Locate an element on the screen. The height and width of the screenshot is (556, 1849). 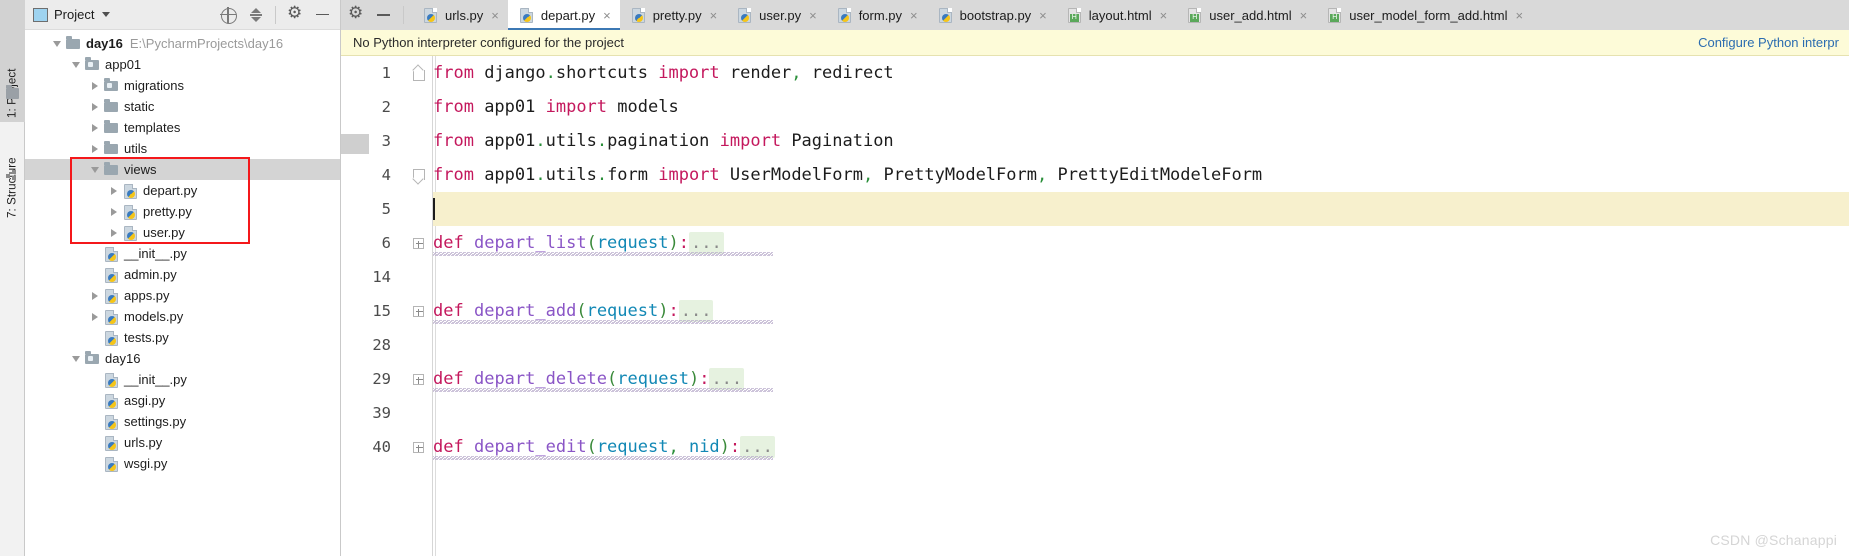
chevron-down-icon is located at coordinates (106, 14).